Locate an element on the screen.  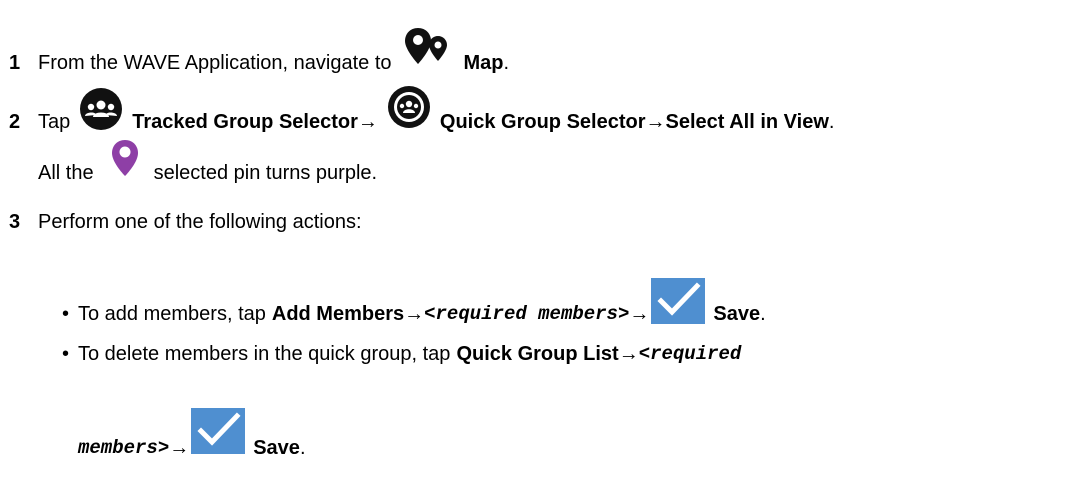
bullet-text: To add members, tap is located at coordinates (172, 314).